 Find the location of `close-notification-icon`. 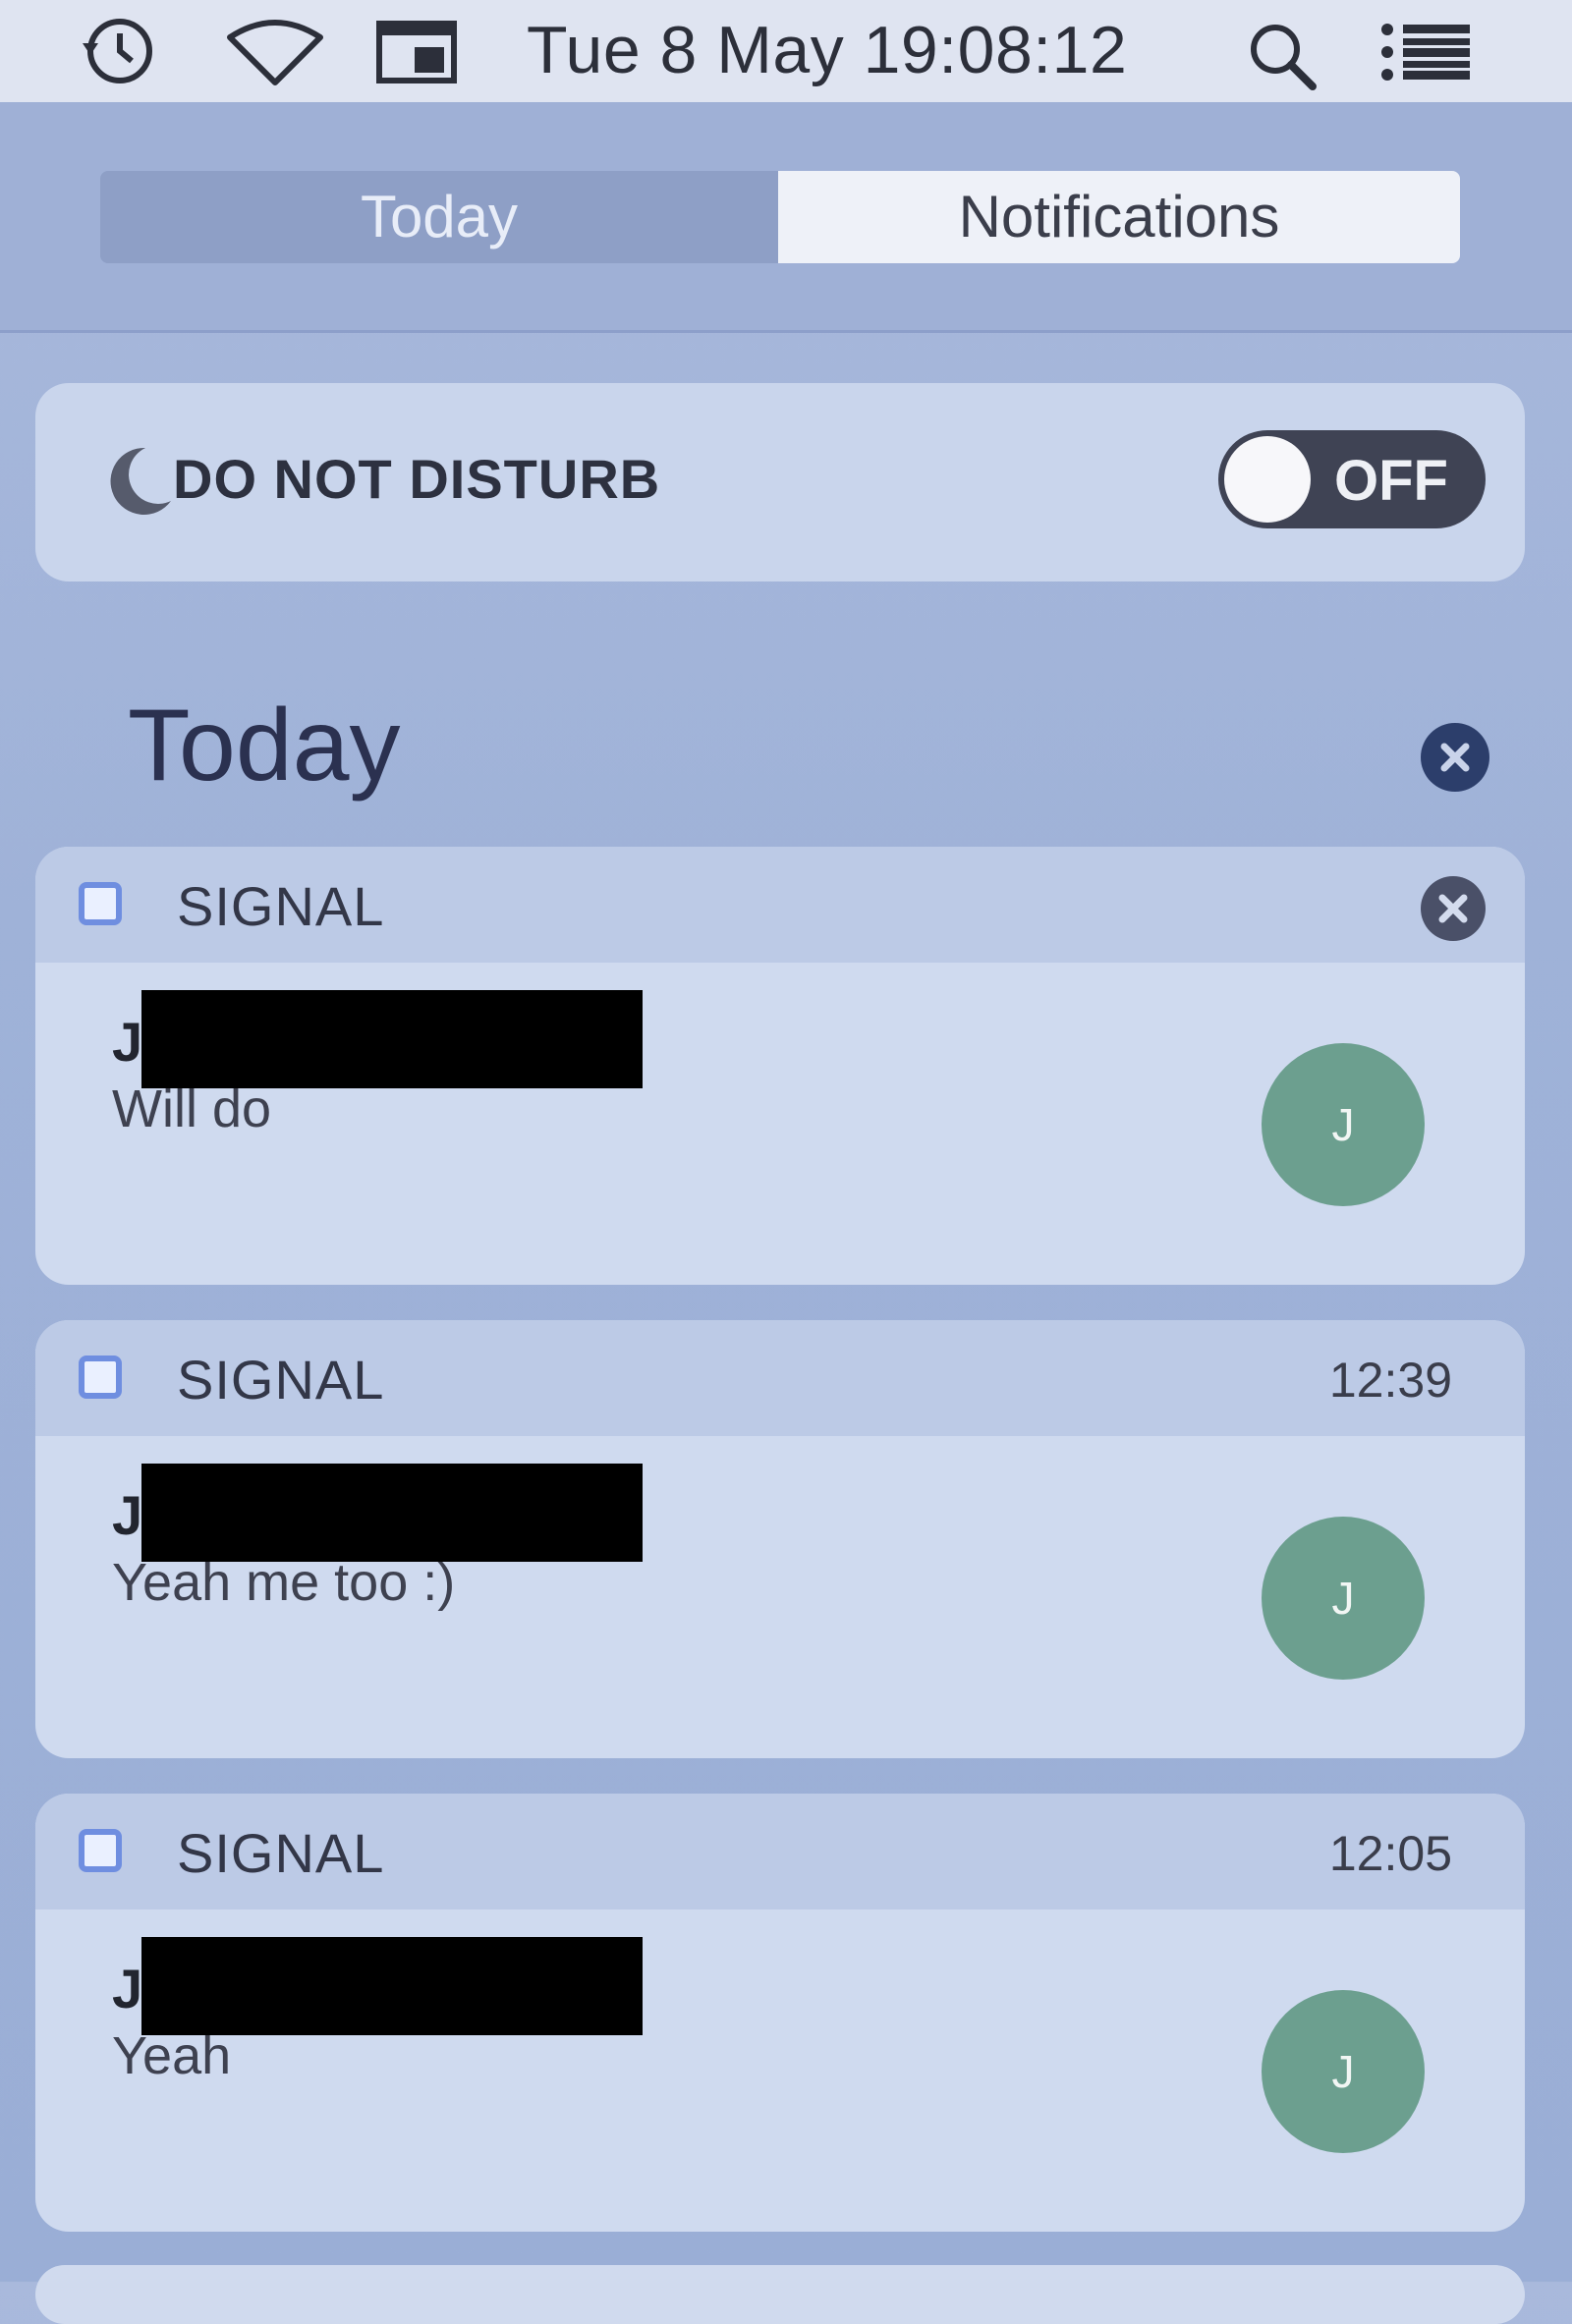

close-notification-icon is located at coordinates (1453, 908).